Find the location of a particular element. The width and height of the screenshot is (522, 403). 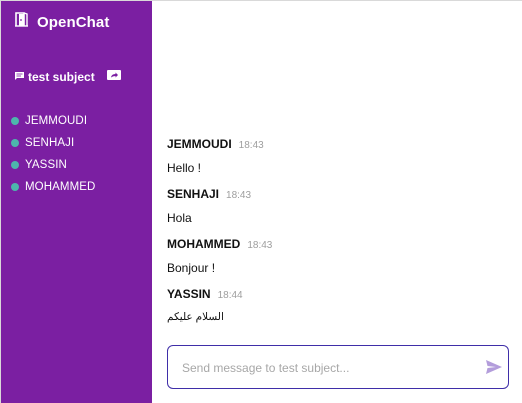

message-author: MOHAMMED is located at coordinates (204, 244).